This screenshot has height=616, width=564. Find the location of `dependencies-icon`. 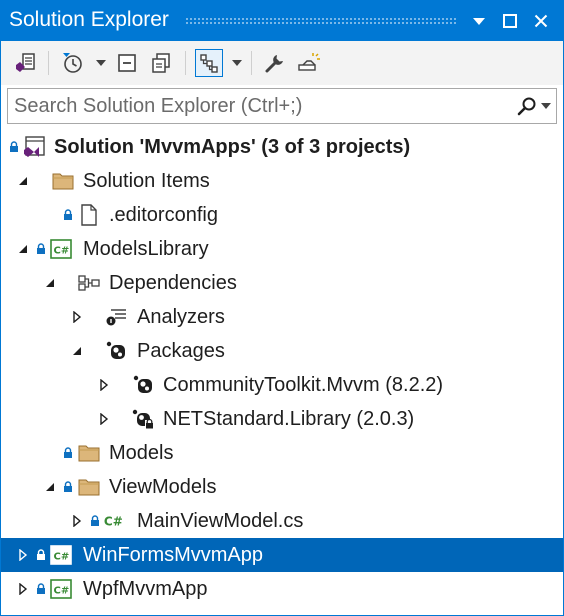

dependencies-icon is located at coordinates (89, 283).